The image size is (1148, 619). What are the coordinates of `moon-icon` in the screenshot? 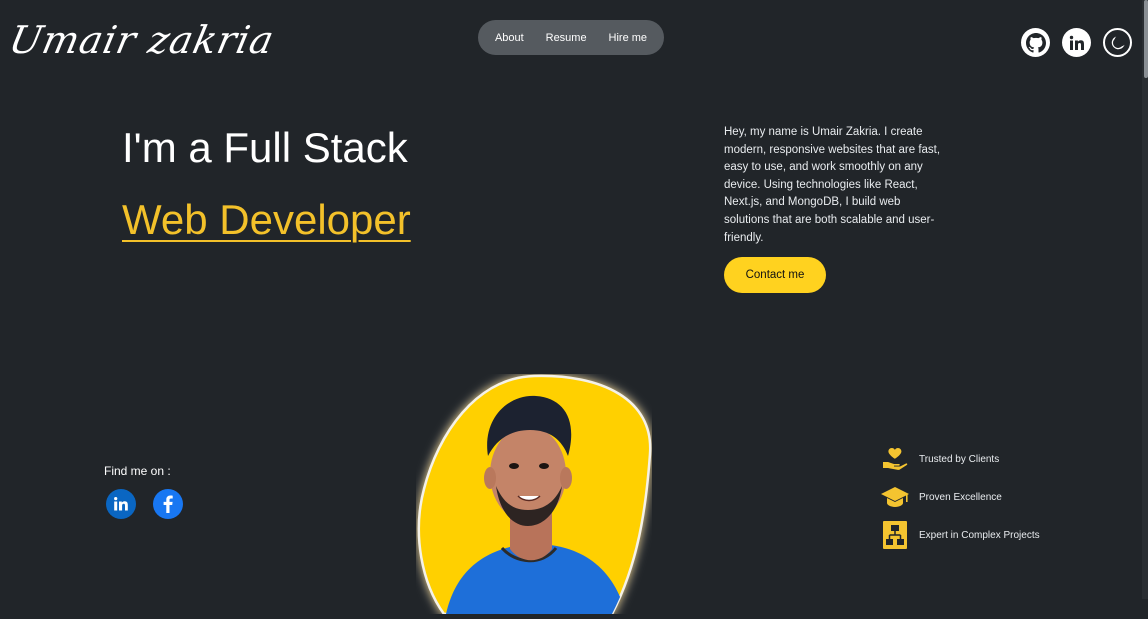 It's located at (1118, 42).